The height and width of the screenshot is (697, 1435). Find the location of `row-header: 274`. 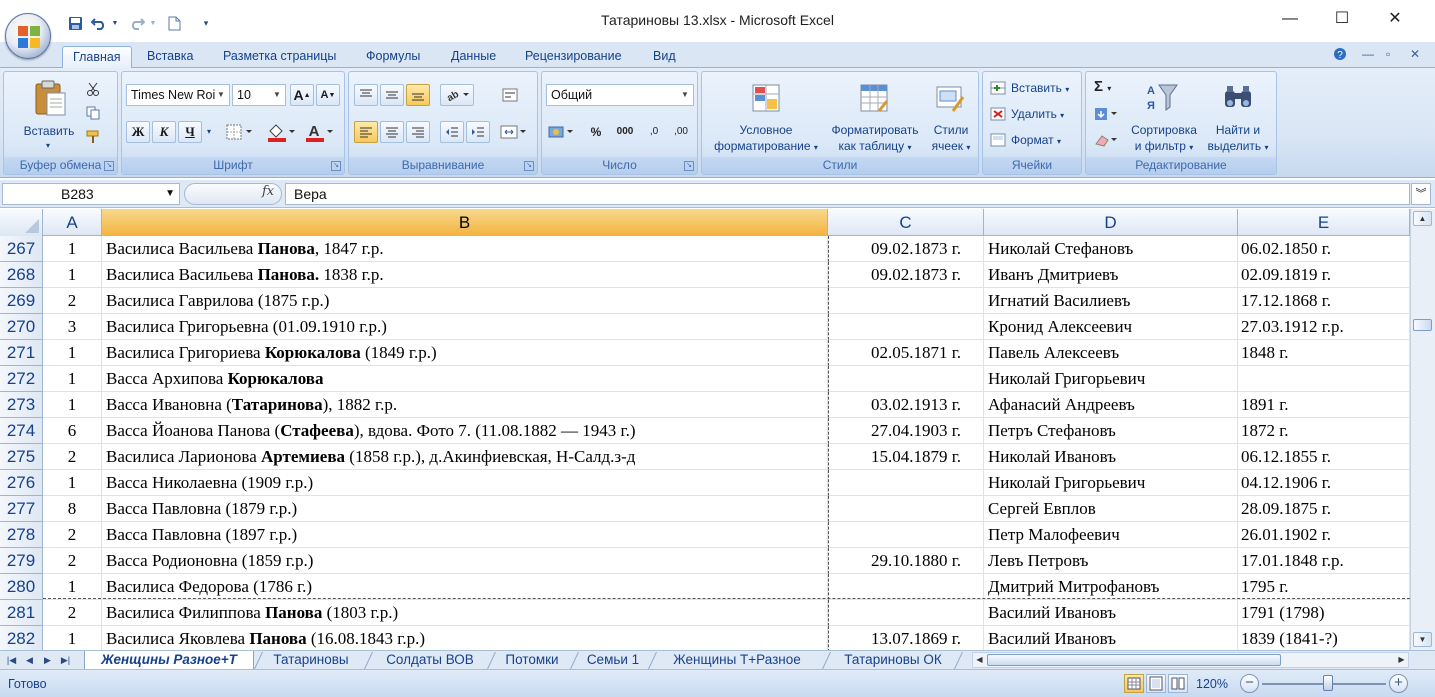

row-header: 274 is located at coordinates (21, 431).